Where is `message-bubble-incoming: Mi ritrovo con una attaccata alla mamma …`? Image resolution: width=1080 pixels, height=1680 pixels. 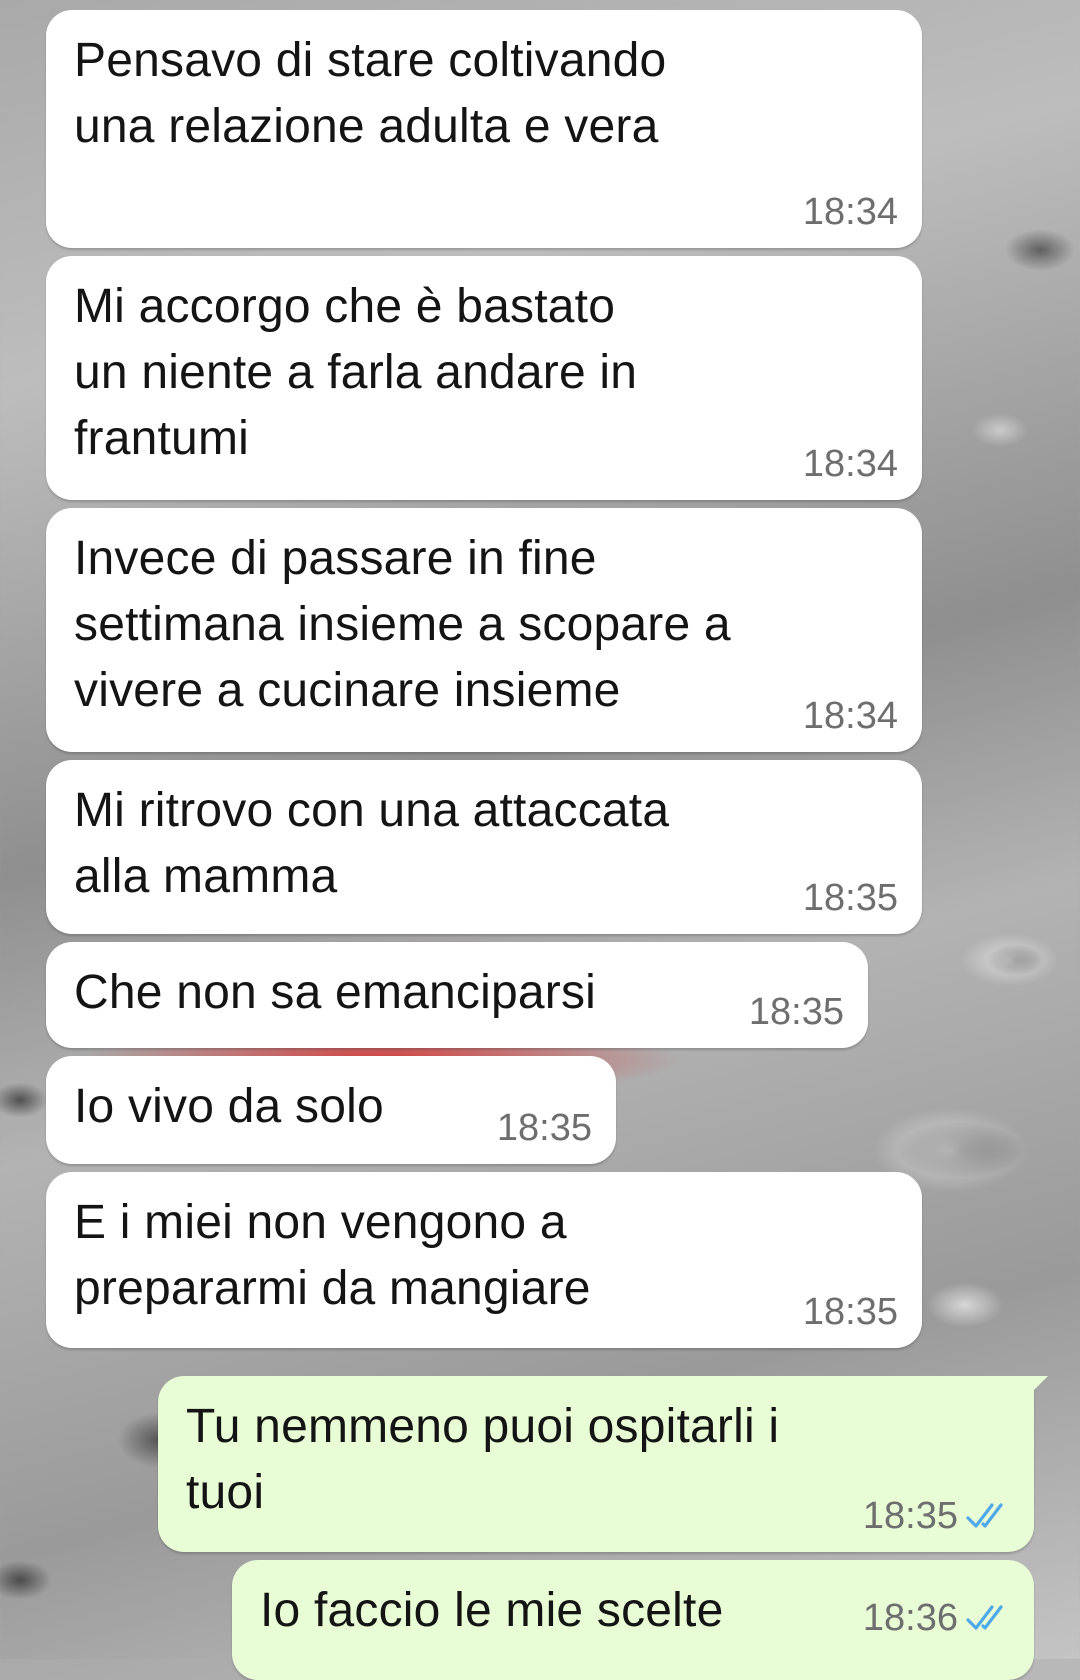 message-bubble-incoming: Mi ritrovo con una attaccata alla mamma … is located at coordinates (484, 847).